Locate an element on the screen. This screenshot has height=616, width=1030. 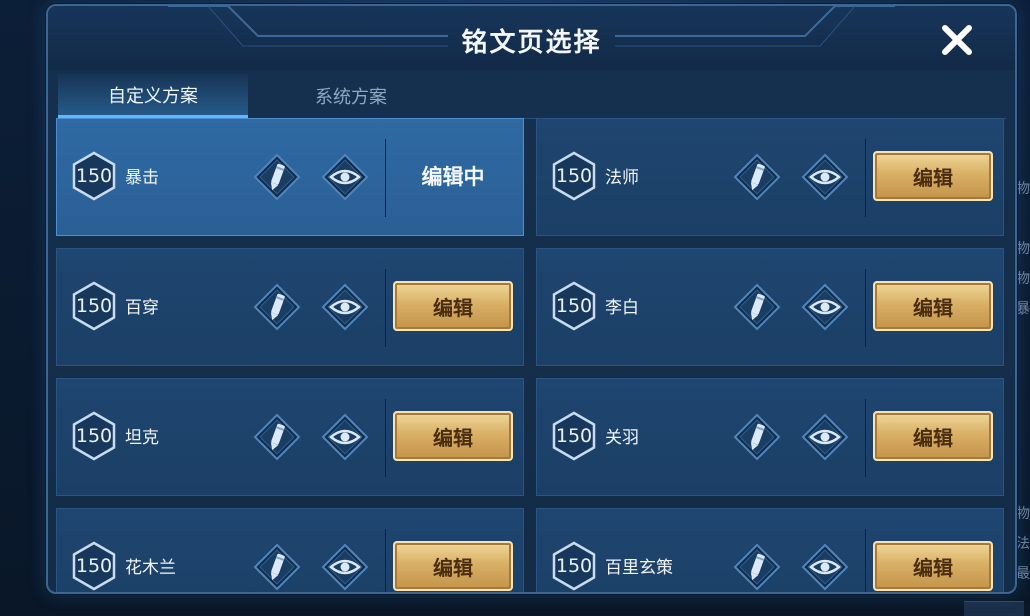
page-name: 百里玄策 is located at coordinates (639, 568).